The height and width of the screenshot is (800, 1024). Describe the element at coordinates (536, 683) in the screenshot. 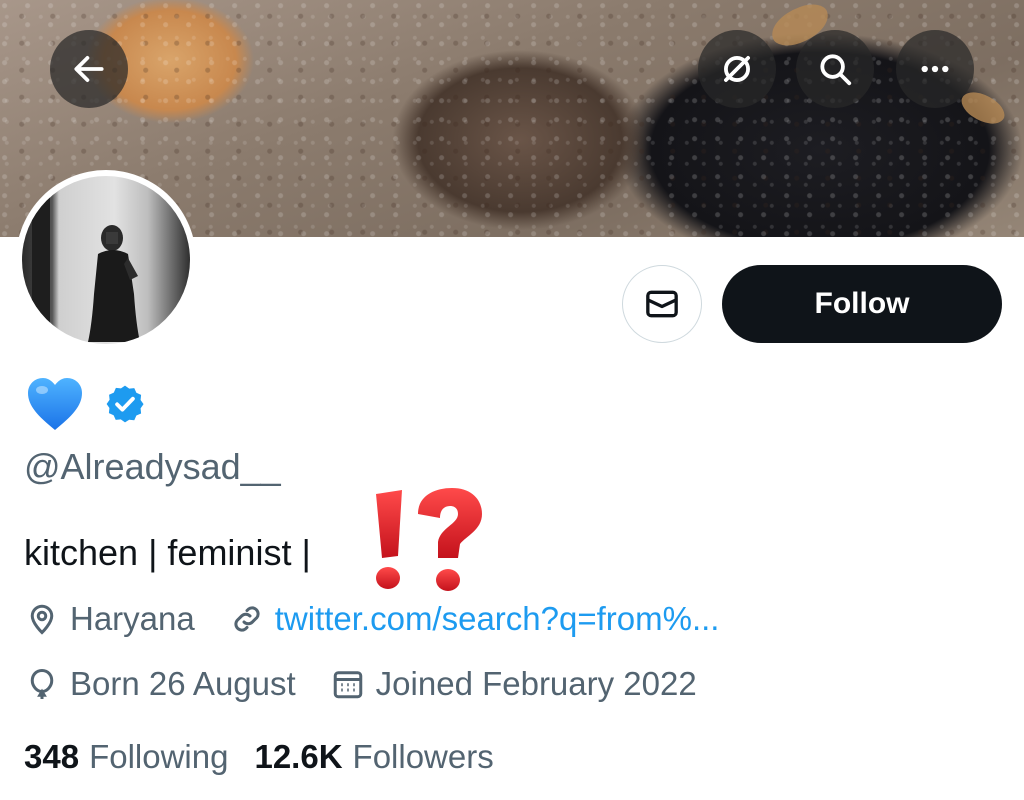

I see `joined-text: Joined February 2022` at that location.